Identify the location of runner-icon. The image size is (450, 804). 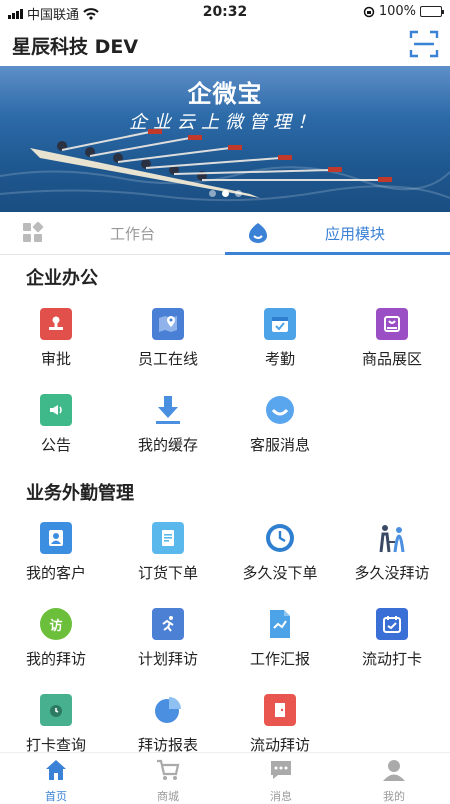
(168, 624).